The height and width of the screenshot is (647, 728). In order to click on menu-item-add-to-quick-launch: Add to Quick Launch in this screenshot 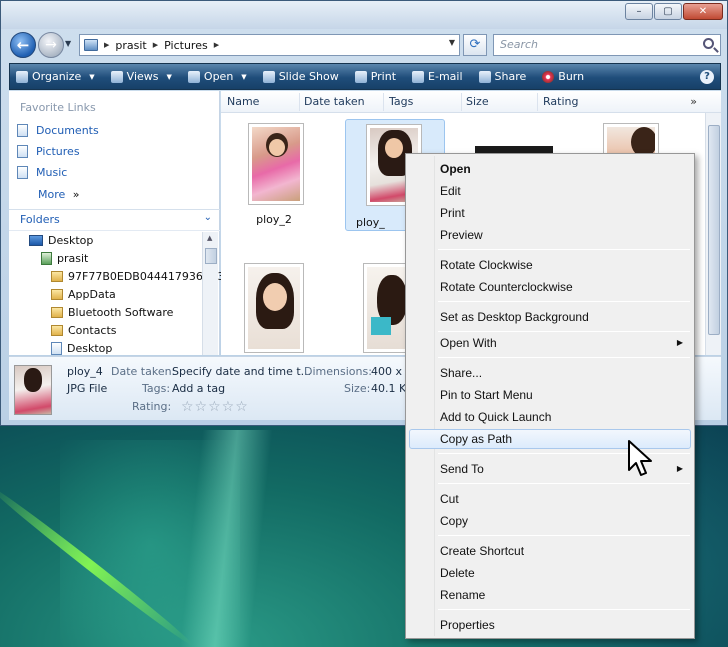, I will do `click(550, 417)`.